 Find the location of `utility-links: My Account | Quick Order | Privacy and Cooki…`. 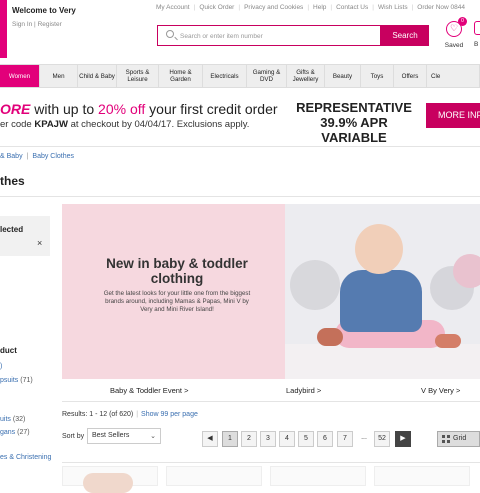

utility-links: My Account | Quick Order | Privacy and Cooki… is located at coordinates (310, 7).